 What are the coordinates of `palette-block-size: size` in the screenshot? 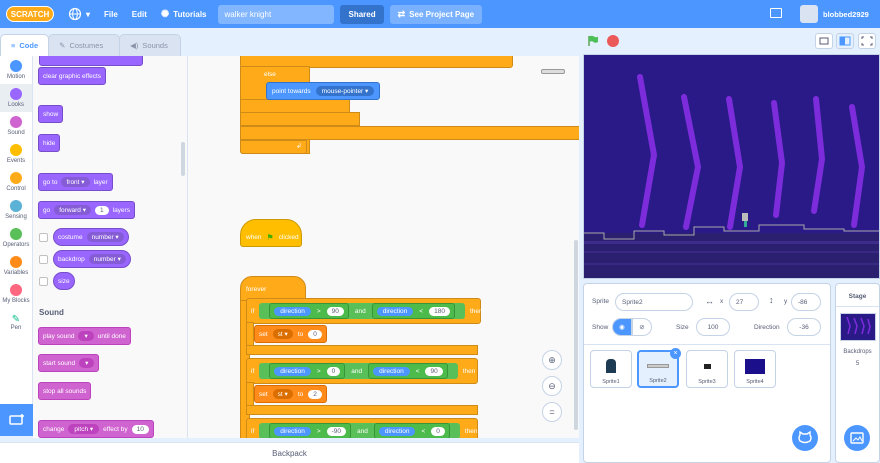 It's located at (64, 281).